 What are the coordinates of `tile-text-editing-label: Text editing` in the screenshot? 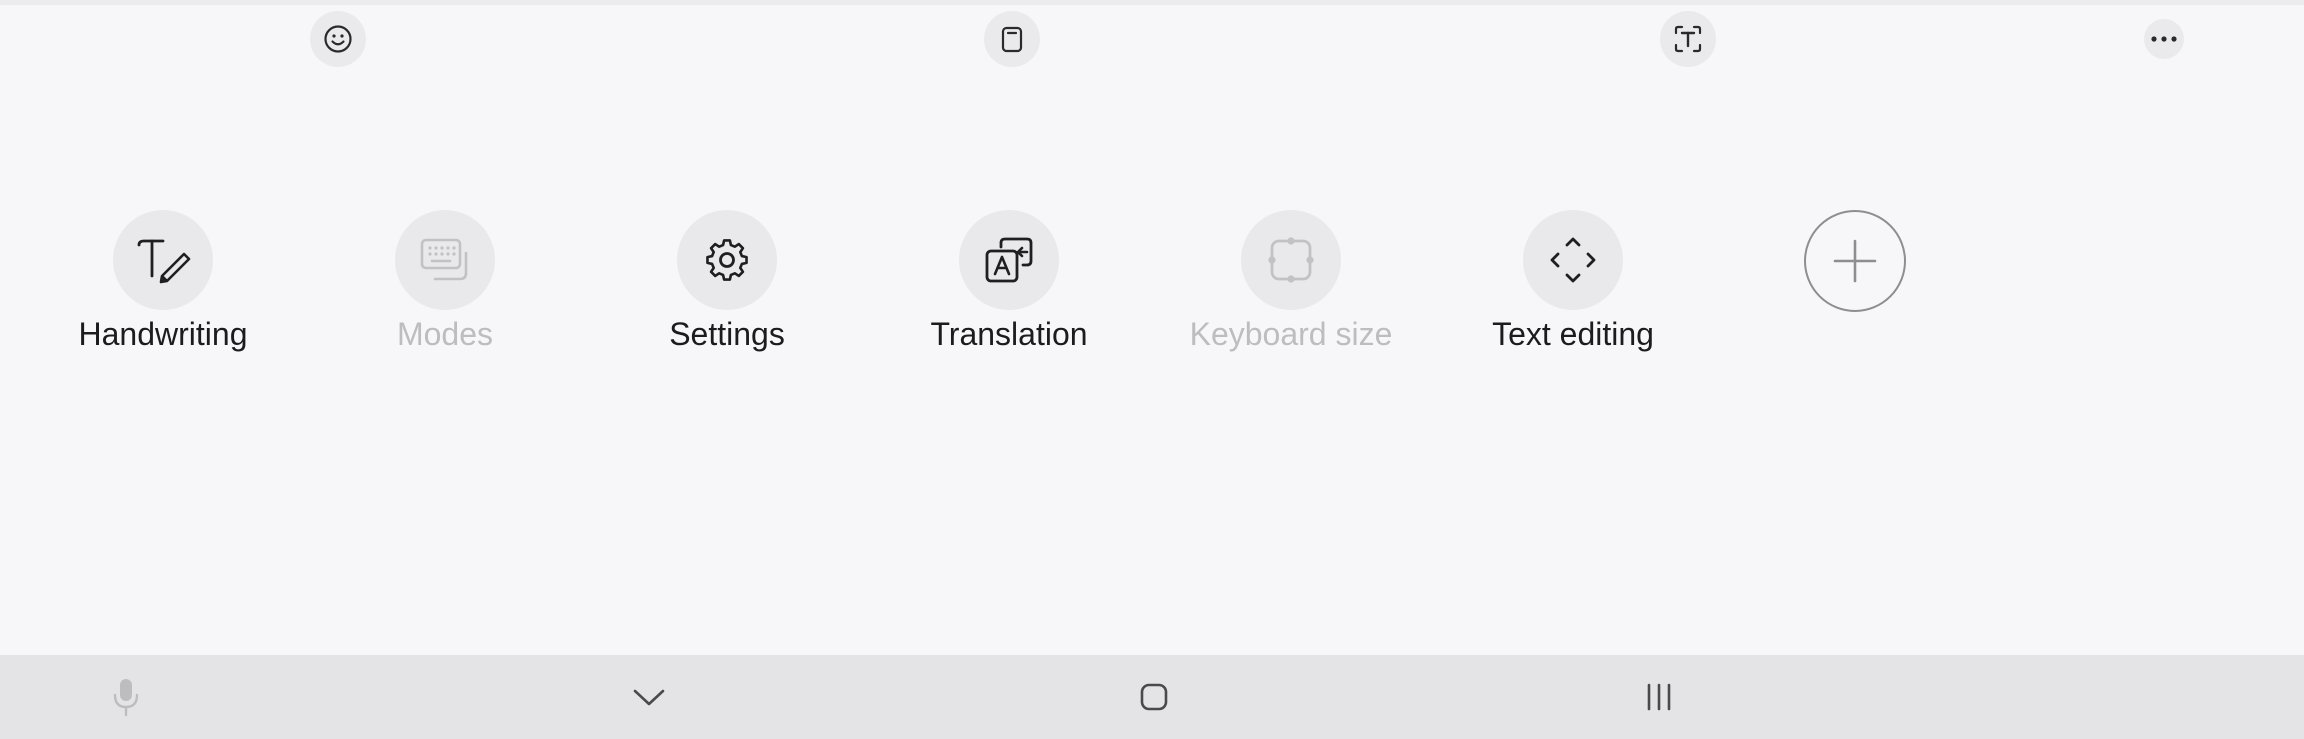 It's located at (1573, 334).